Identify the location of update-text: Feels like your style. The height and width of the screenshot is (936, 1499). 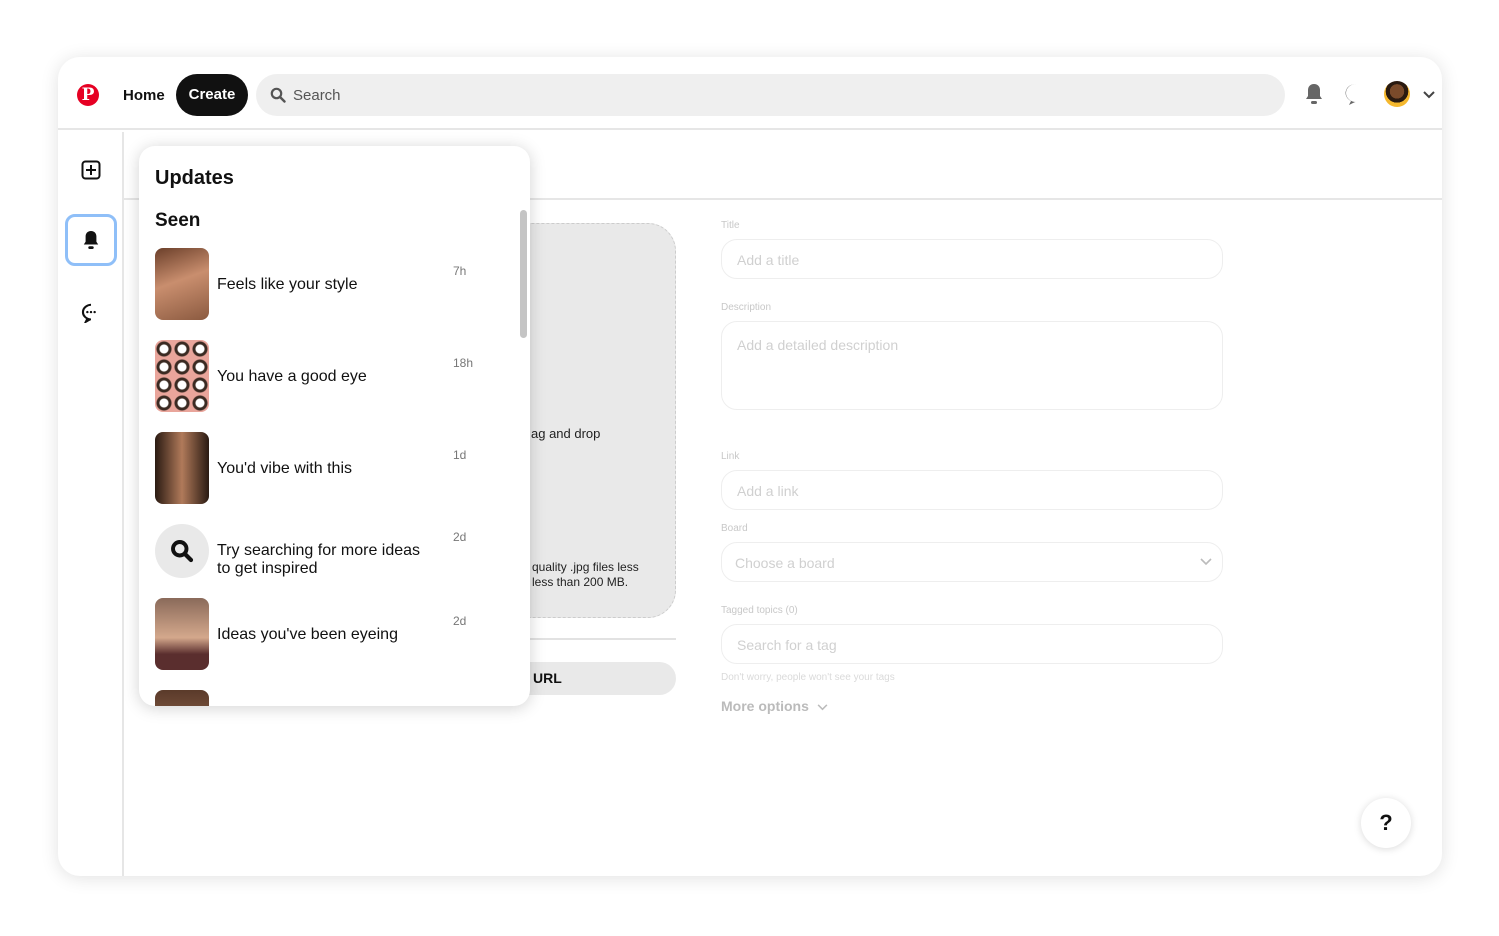
(287, 284).